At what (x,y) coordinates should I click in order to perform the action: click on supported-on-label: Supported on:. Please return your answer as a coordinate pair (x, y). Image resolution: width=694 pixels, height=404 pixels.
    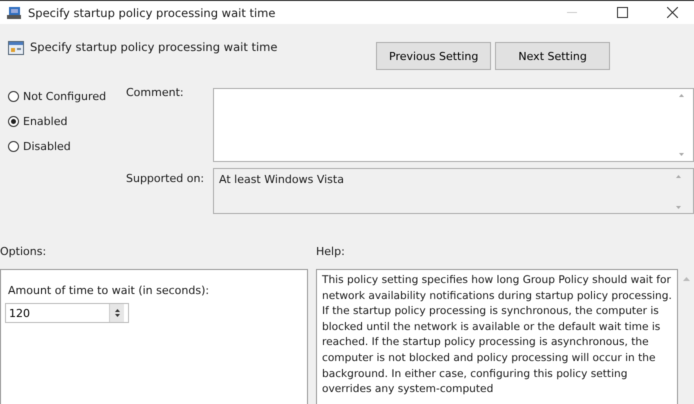
    Looking at the image, I should click on (165, 178).